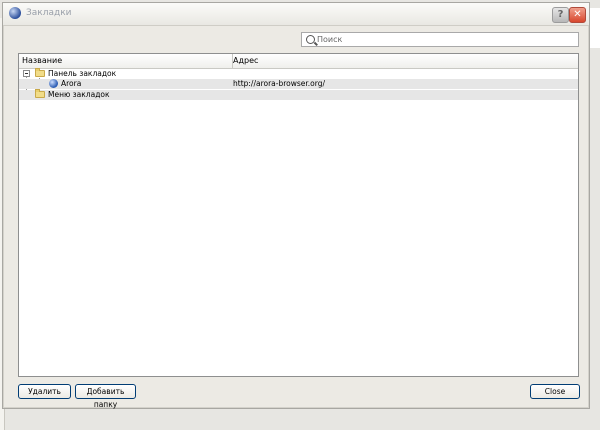  What do you see at coordinates (279, 83) in the screenshot?
I see `bookmark-url: http://arora-browser.org/` at bounding box center [279, 83].